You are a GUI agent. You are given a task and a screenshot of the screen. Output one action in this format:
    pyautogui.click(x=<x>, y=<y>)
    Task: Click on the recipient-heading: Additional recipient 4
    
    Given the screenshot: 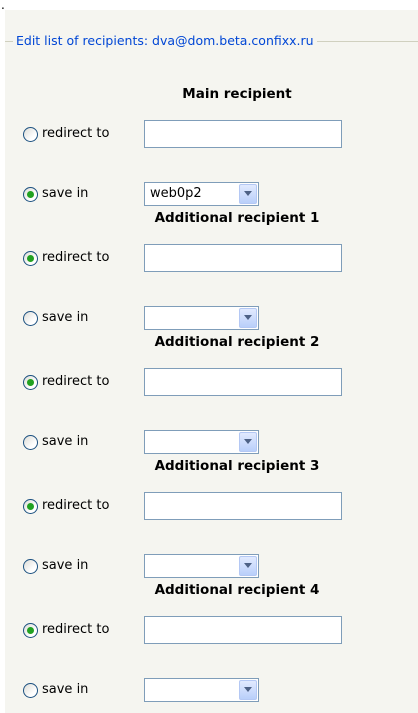 What is the action you would take?
    pyautogui.click(x=237, y=590)
    